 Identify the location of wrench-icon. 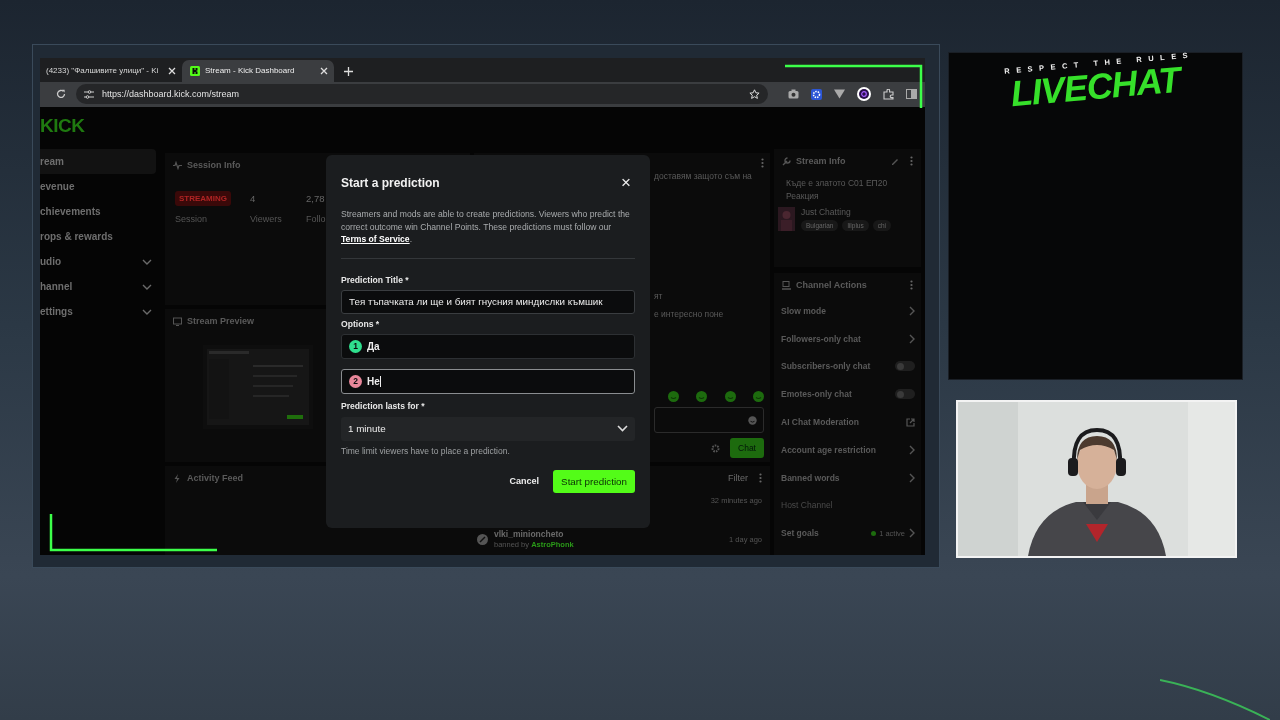
(786, 161).